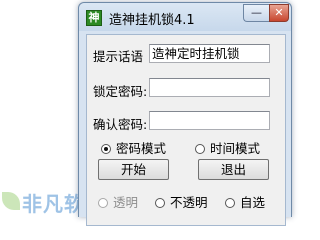 This screenshot has height=240, width=320. I want to click on custom-radio: 自选, so click(245, 201).